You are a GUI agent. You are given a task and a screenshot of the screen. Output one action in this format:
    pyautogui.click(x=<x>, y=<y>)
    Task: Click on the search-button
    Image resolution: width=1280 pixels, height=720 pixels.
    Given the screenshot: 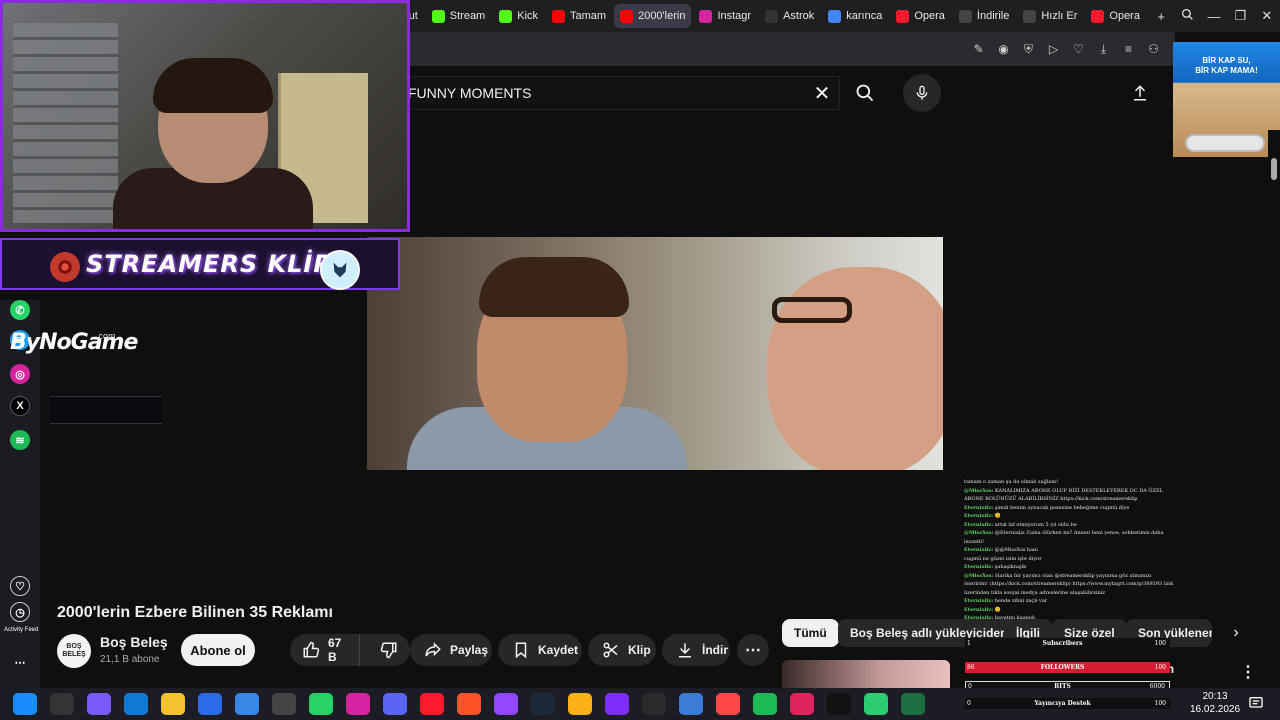 What is the action you would take?
    pyautogui.click(x=864, y=93)
    